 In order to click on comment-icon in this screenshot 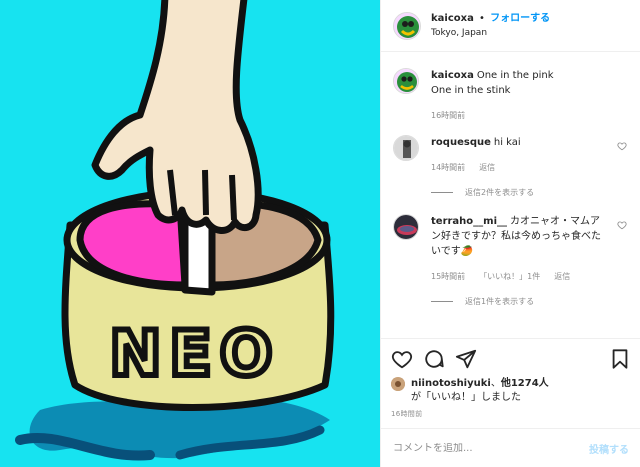, I will do `click(434, 359)`.